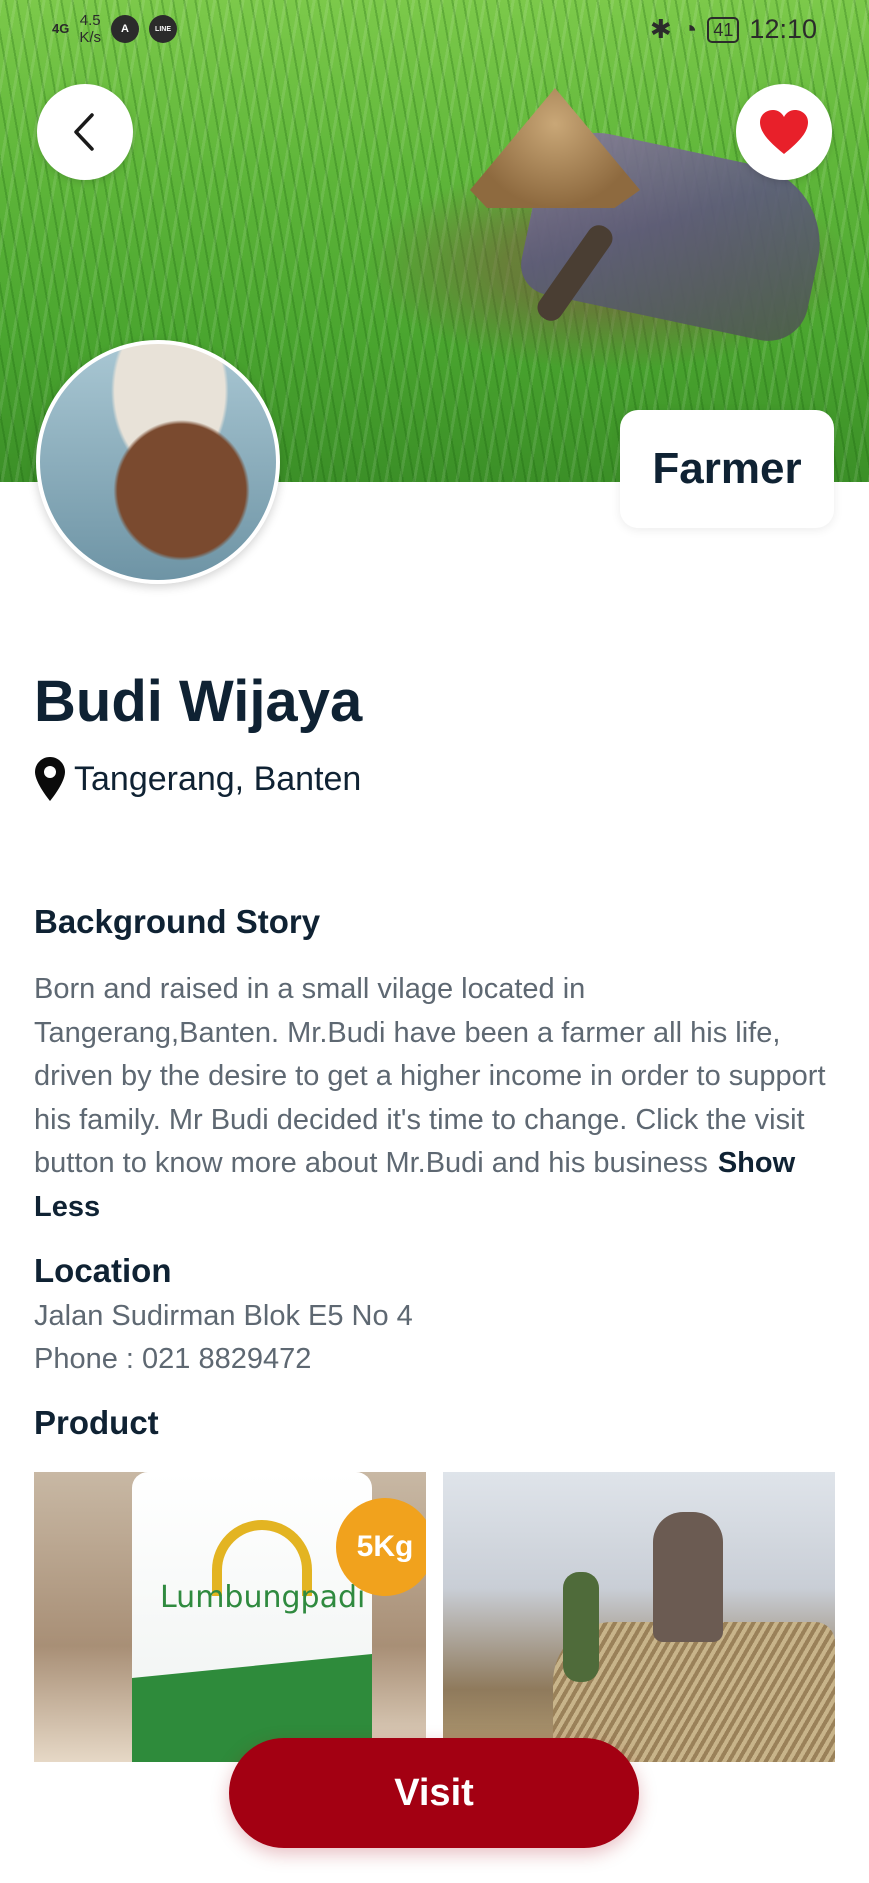  Describe the element at coordinates (263, 1597) in the screenshot. I see `product-brand: Lumbungpadi` at that location.